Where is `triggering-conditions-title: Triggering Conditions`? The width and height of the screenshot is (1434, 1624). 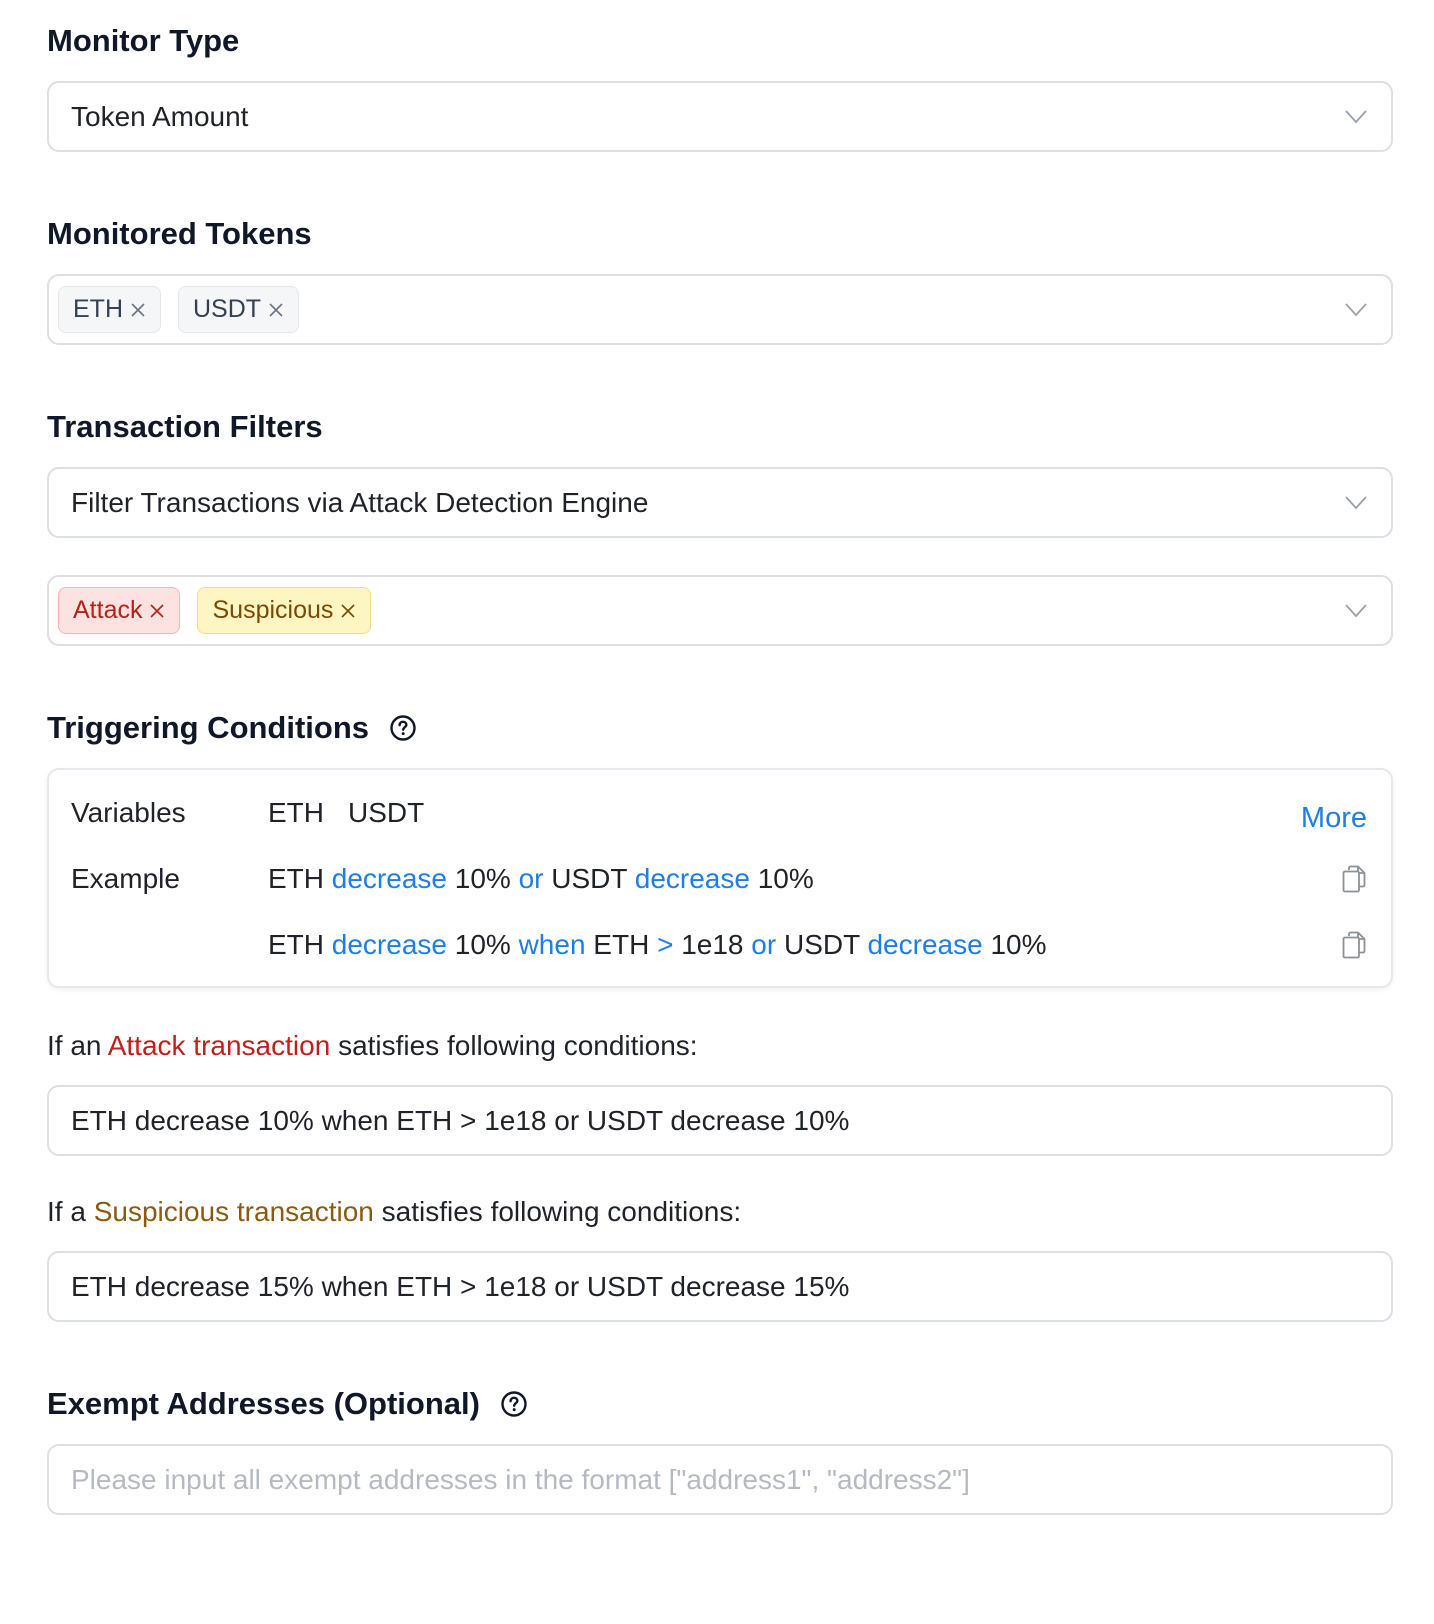 triggering-conditions-title: Triggering Conditions is located at coordinates (232, 728).